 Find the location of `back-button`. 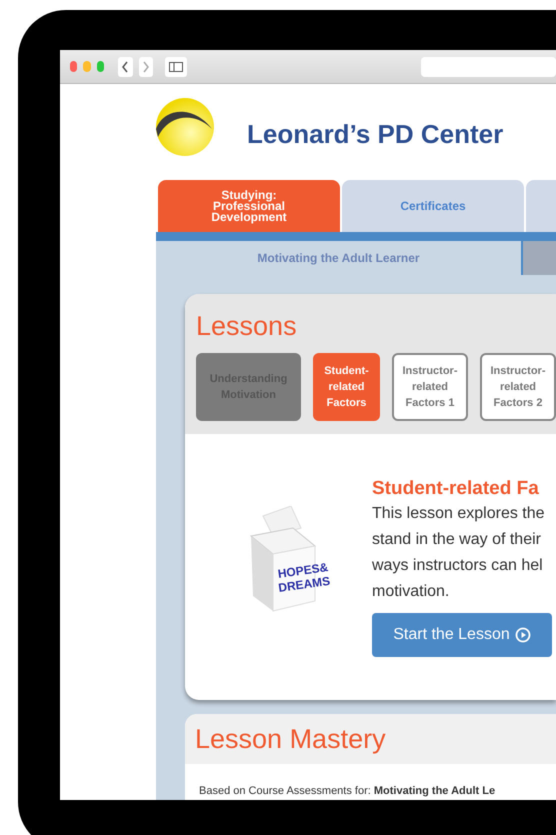

back-button is located at coordinates (125, 66).